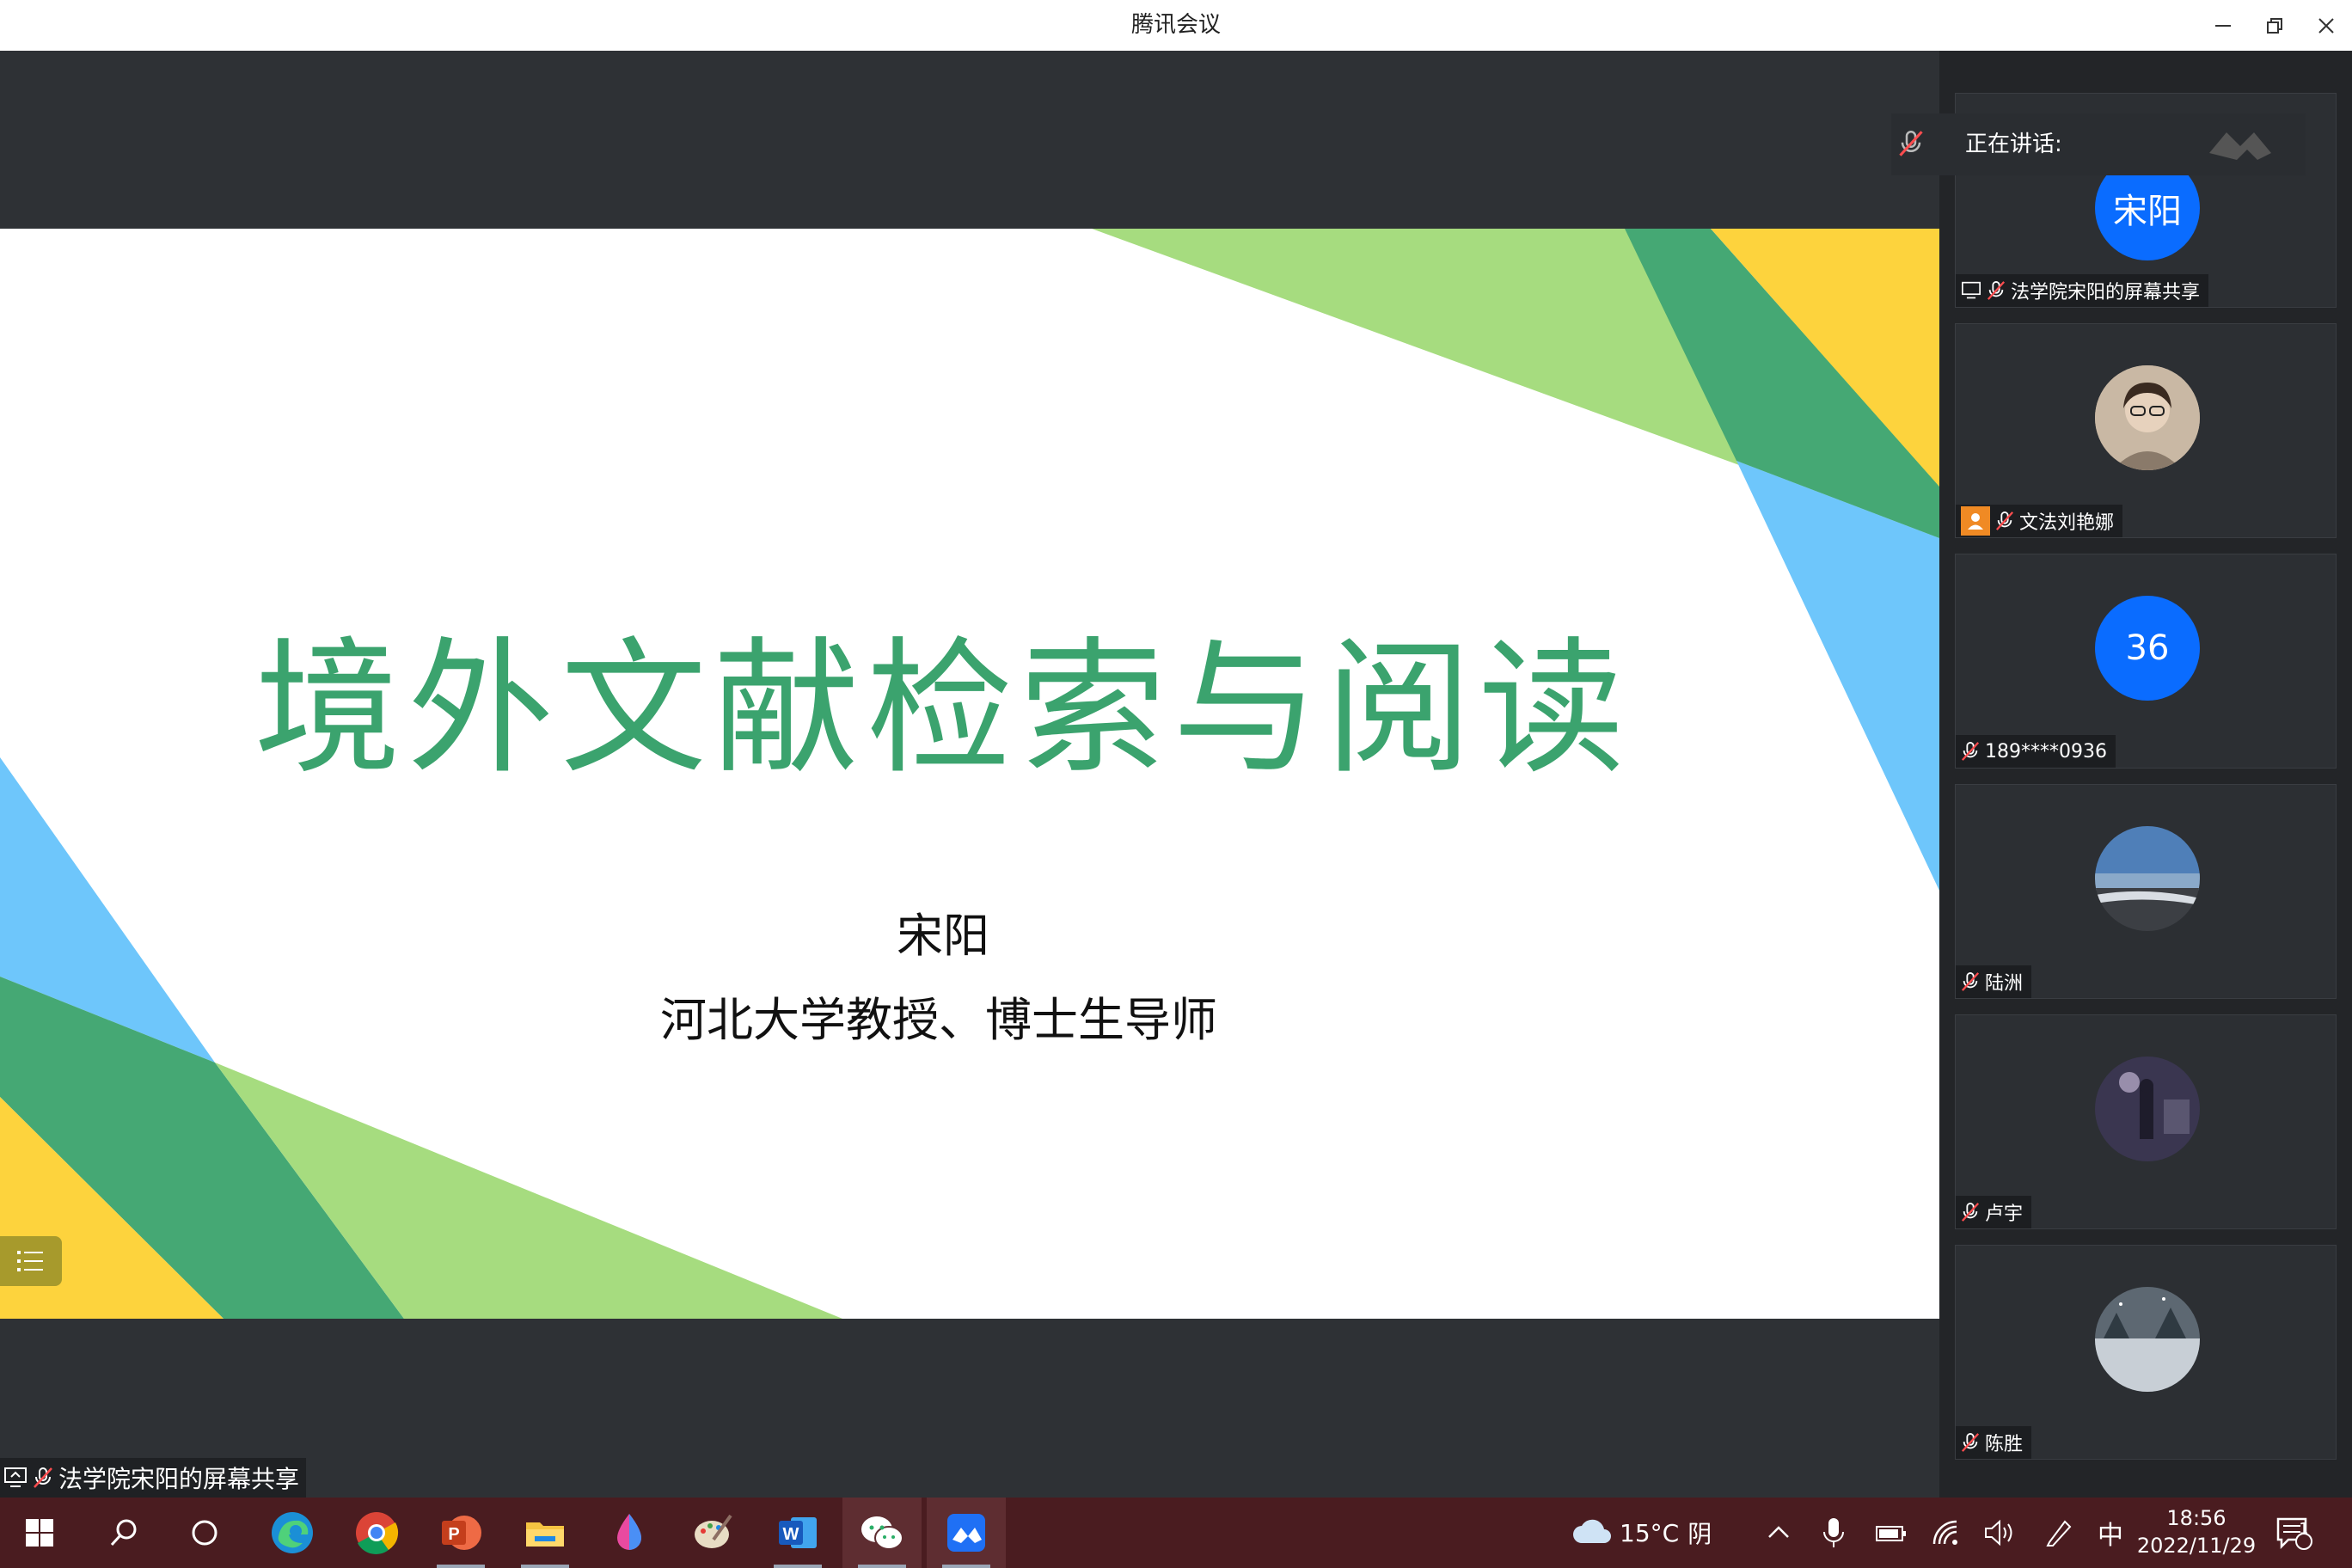 This screenshot has height=1568, width=2352. I want to click on snow-photo-icon, so click(2147, 1339).